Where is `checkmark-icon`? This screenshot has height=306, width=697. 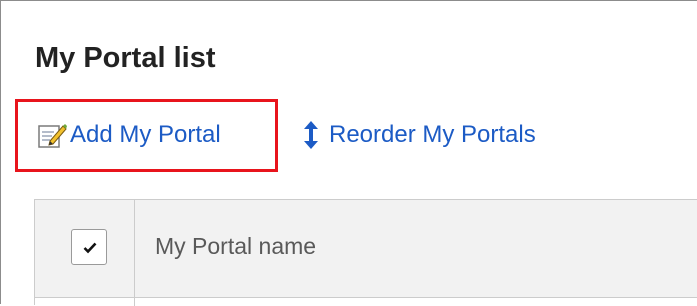 checkmark-icon is located at coordinates (90, 248).